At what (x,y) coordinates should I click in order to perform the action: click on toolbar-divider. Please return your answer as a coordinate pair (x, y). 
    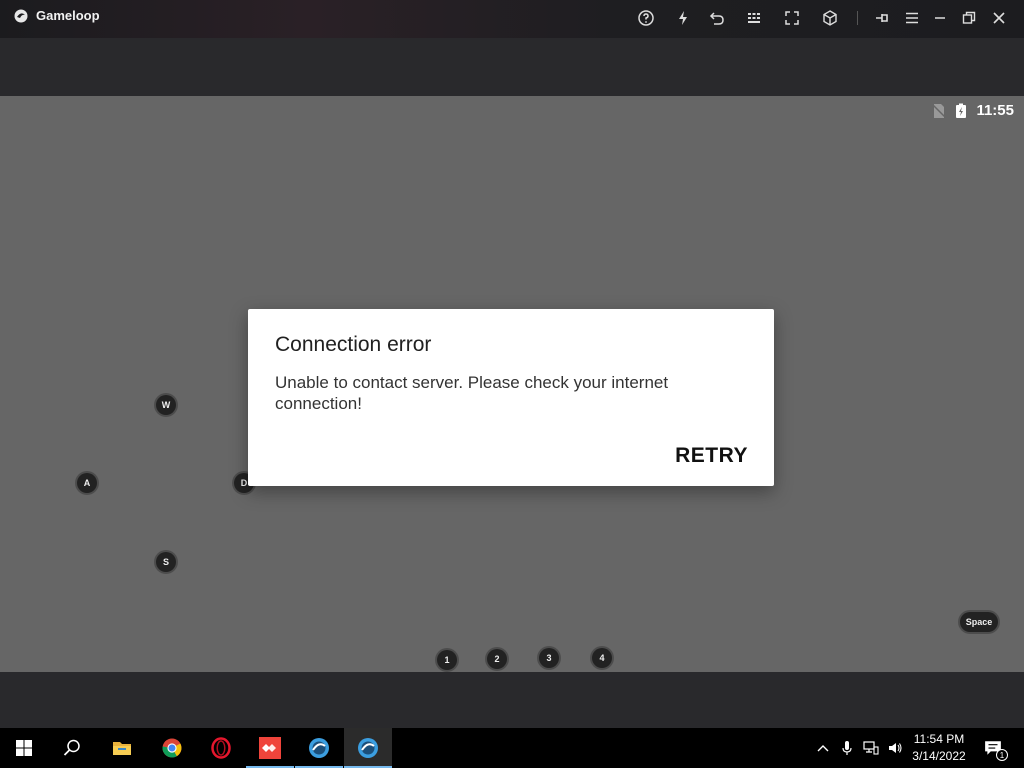
    Looking at the image, I should click on (857, 18).